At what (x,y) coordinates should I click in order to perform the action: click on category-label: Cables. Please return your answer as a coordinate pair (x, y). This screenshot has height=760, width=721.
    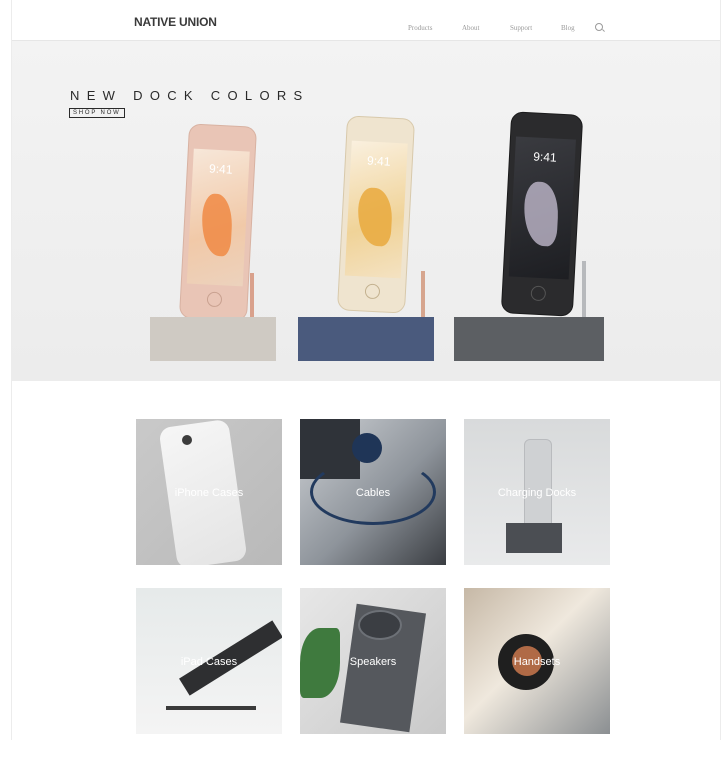
    Looking at the image, I should click on (373, 493).